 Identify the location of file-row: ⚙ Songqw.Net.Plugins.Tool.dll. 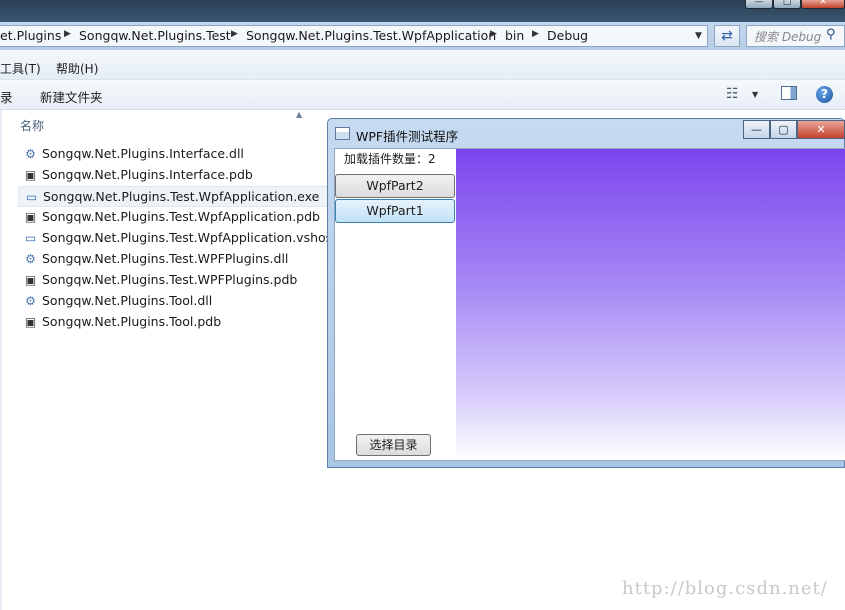
(178, 301).